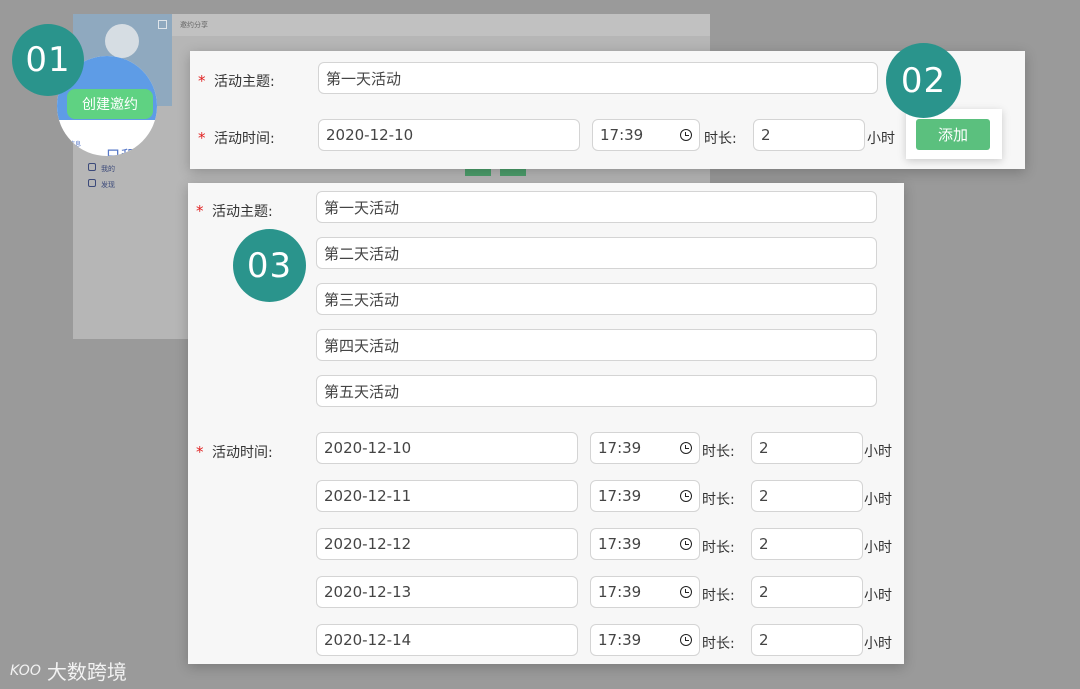  What do you see at coordinates (441, 25) in the screenshot?
I see `background-titlebar` at bounding box center [441, 25].